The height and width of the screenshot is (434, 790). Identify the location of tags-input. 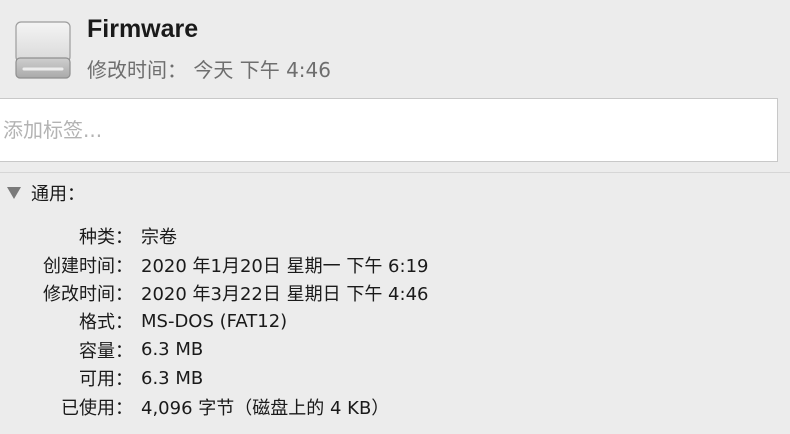
(389, 130).